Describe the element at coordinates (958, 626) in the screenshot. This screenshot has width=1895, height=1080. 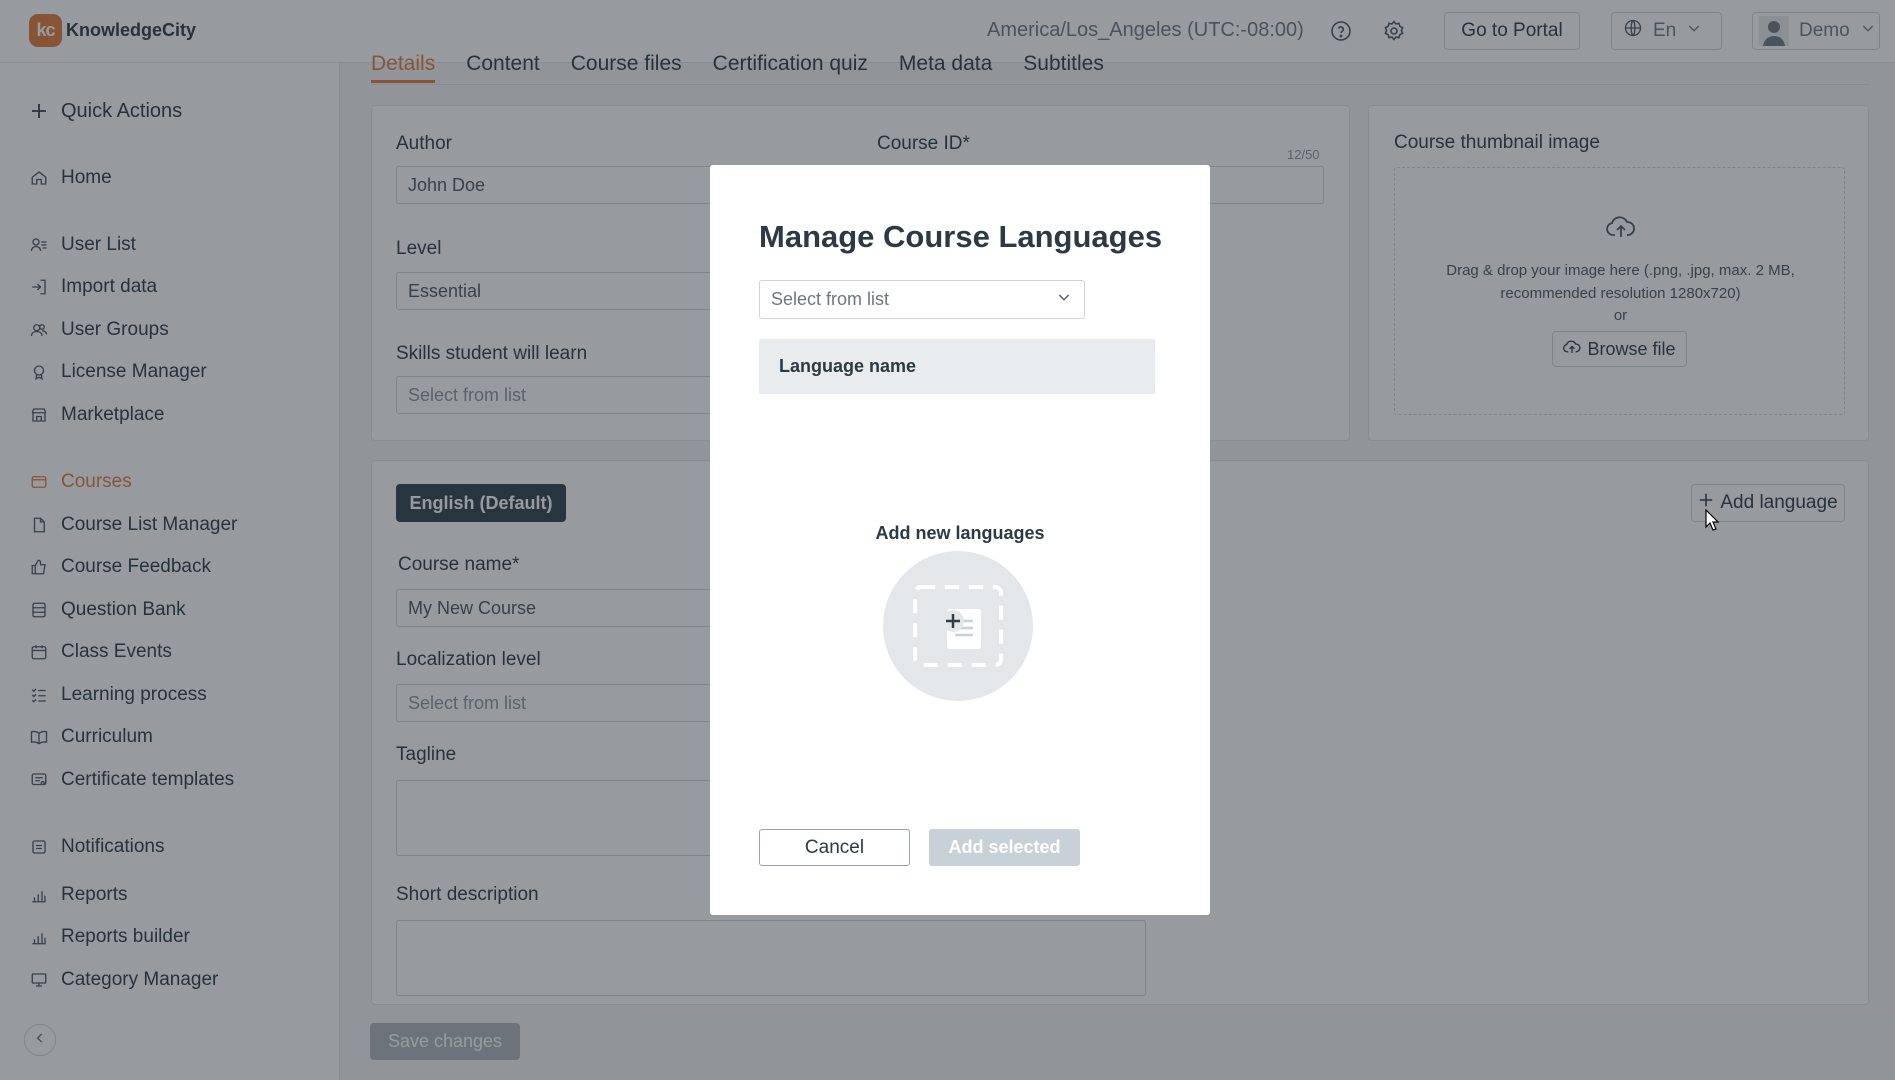
I see `add-document-illustration-icon` at that location.